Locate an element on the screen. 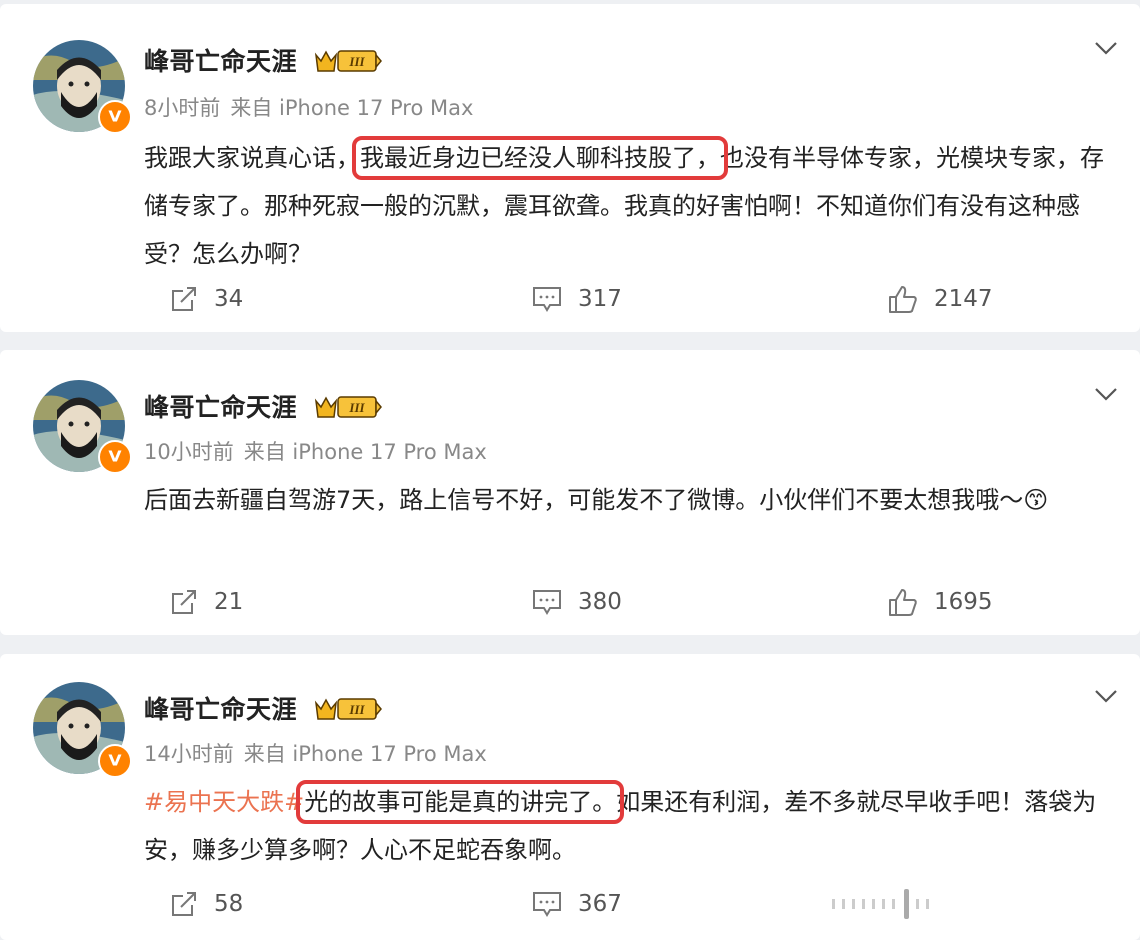 The height and width of the screenshot is (940, 1140). post-meta: 10小时前 来自 iPhone 17 Pro Max is located at coordinates (315, 451).